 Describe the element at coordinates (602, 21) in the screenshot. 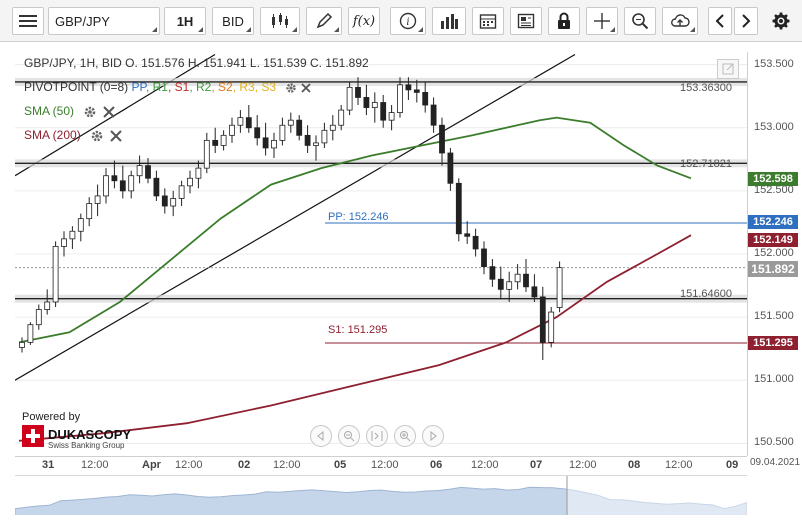

I see `crosshair-button` at that location.